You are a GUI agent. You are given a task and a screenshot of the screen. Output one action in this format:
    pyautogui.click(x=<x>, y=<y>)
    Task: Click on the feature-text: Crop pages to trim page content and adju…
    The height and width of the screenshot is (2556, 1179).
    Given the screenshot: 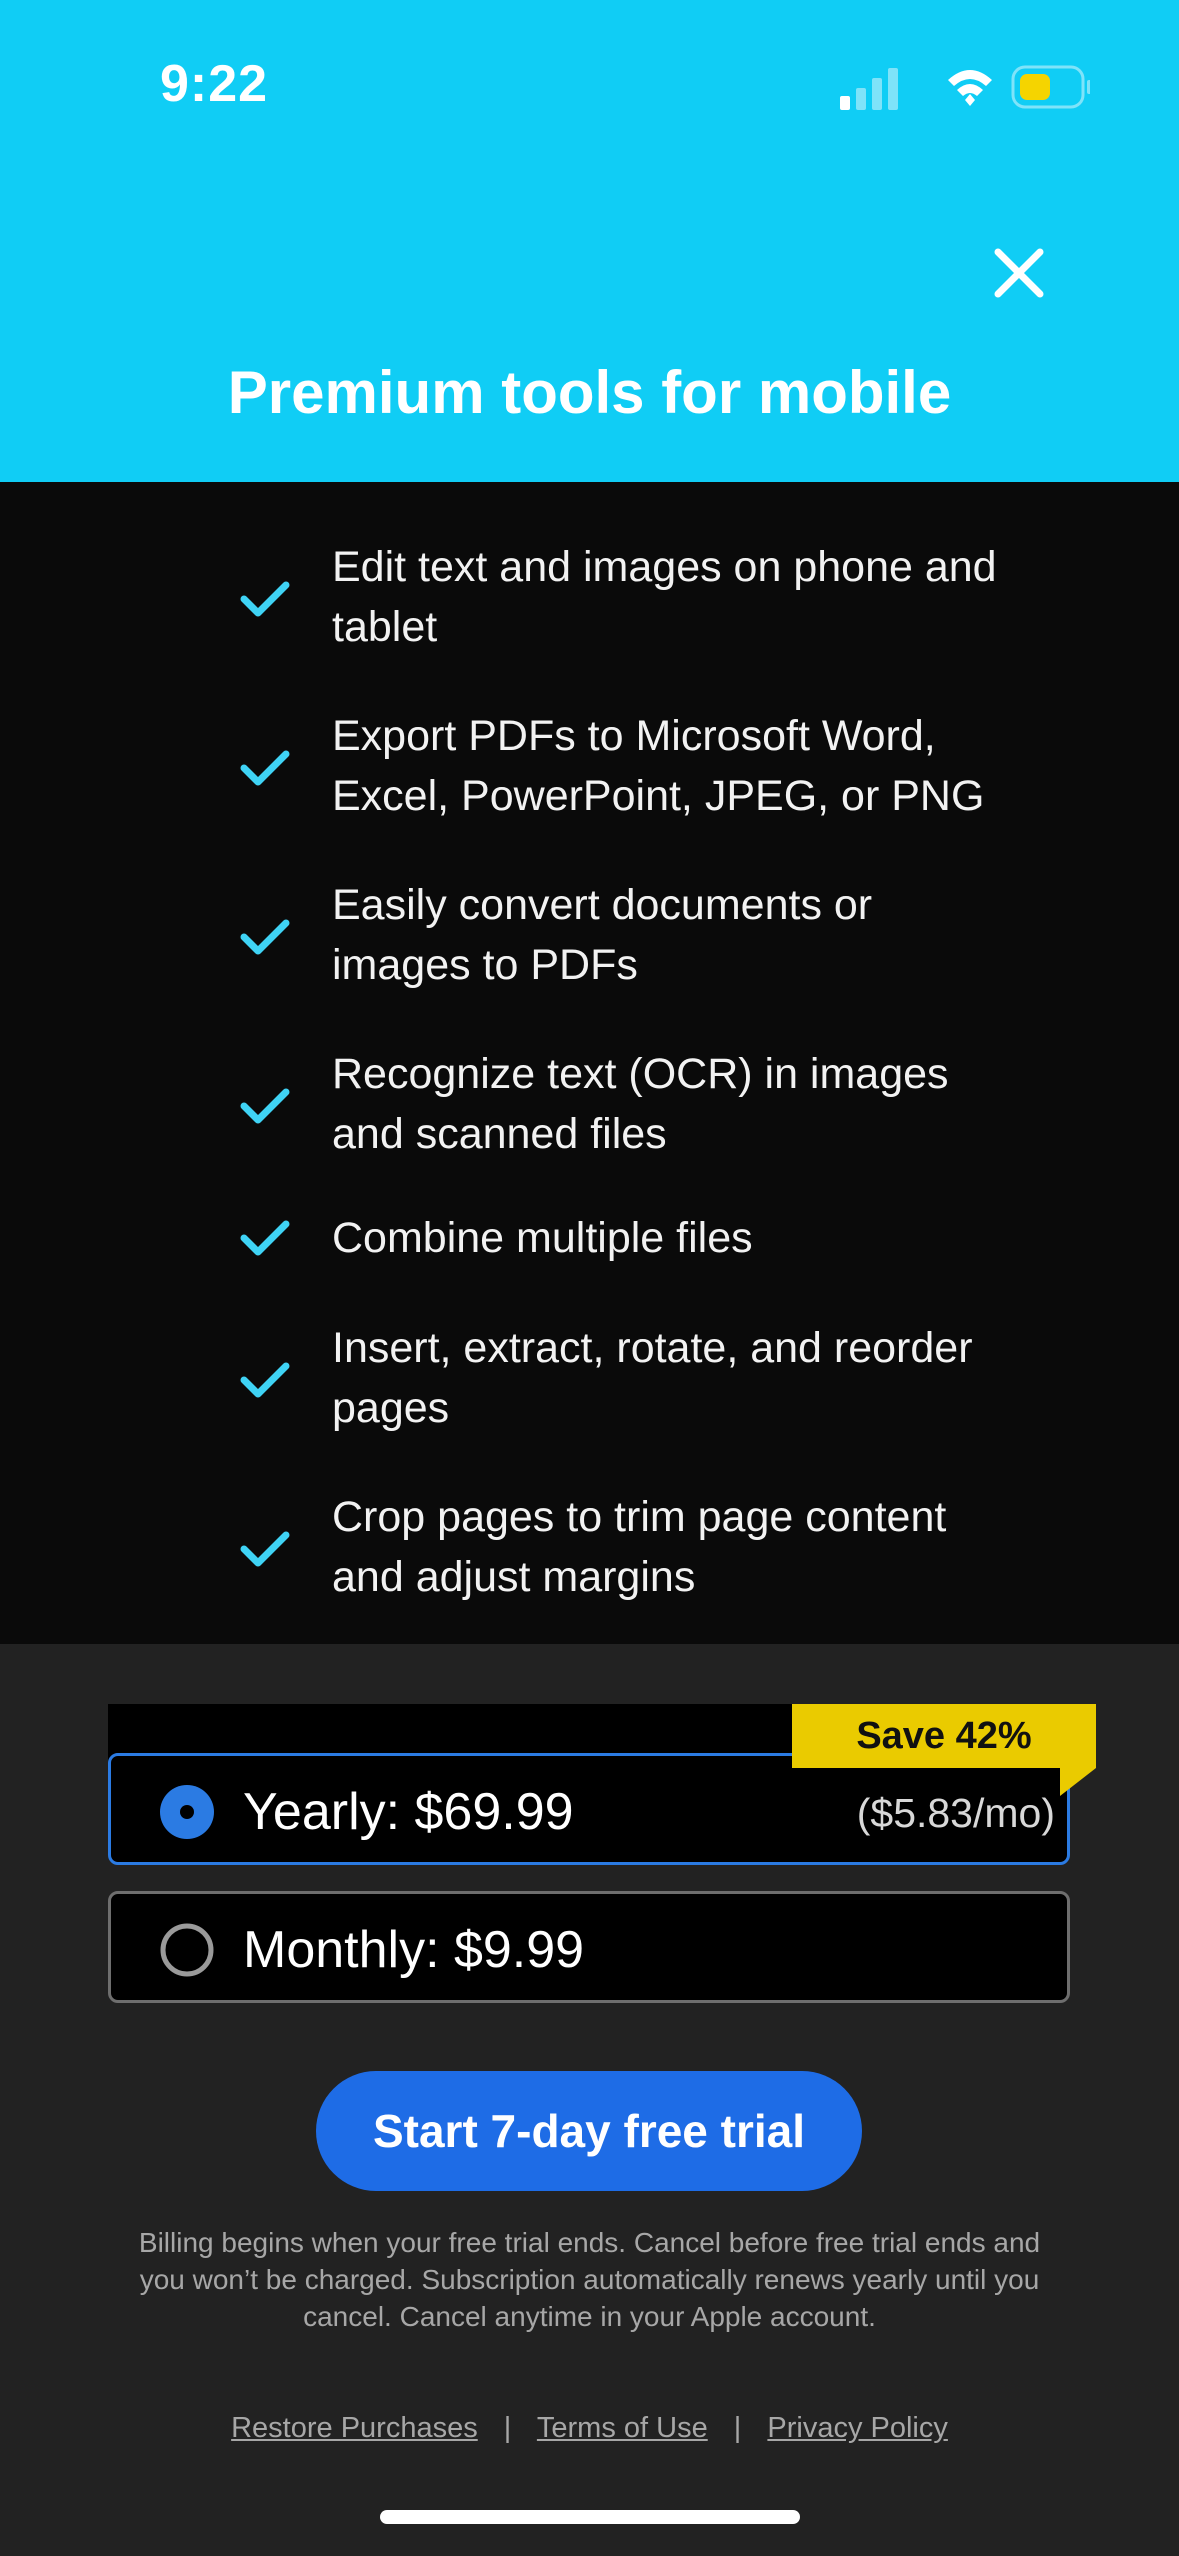 What is the action you would take?
    pyautogui.click(x=639, y=1547)
    